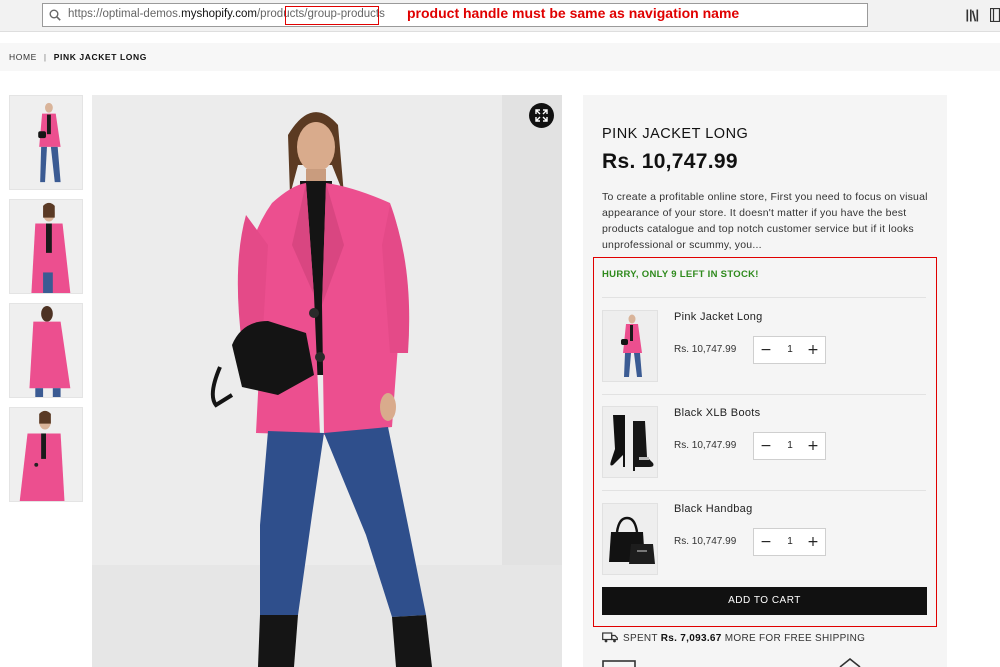 The height and width of the screenshot is (667, 1000). Describe the element at coordinates (717, 413) in the screenshot. I see `item-name: Black XLB Boots` at that location.